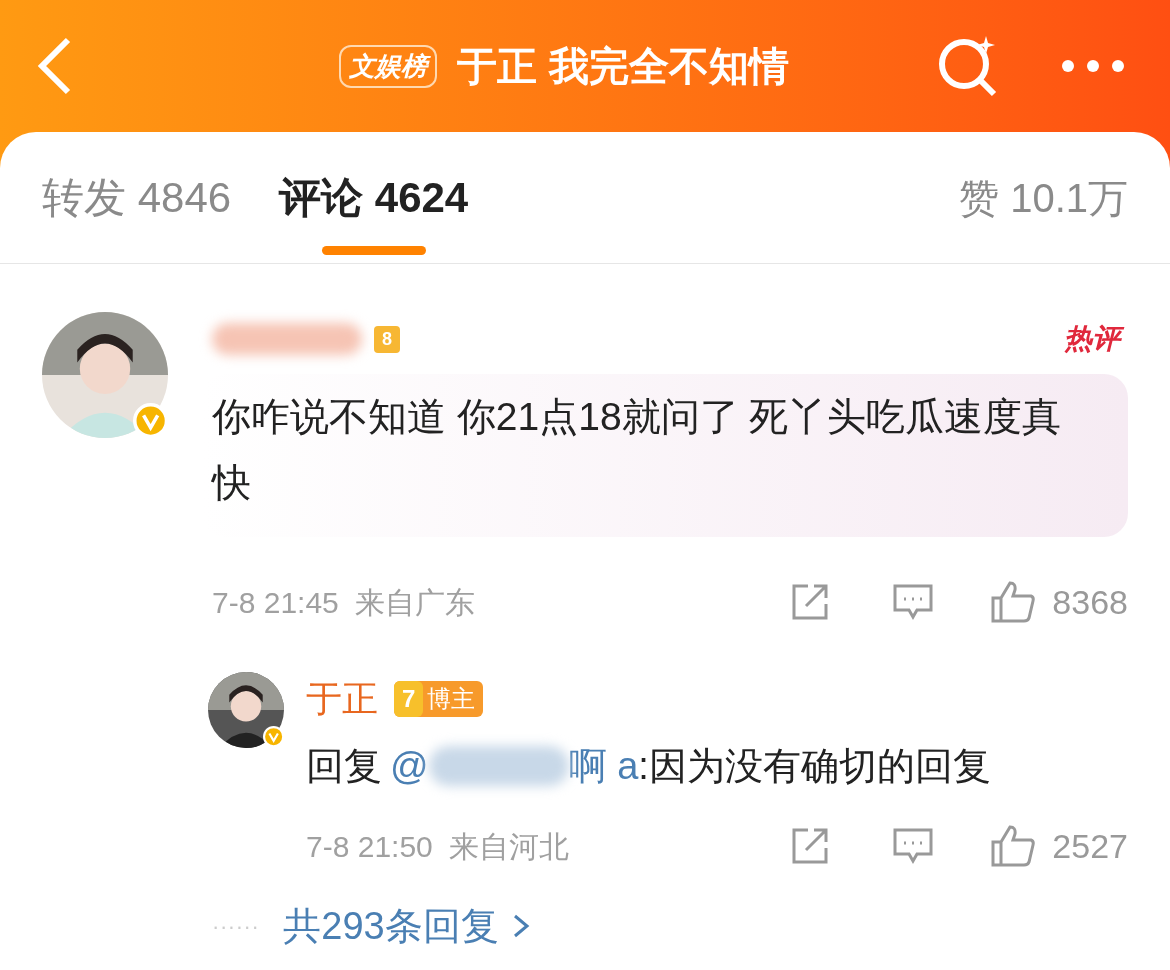  Describe the element at coordinates (508, 846) in the screenshot. I see `comment-location: 来自河北` at that location.